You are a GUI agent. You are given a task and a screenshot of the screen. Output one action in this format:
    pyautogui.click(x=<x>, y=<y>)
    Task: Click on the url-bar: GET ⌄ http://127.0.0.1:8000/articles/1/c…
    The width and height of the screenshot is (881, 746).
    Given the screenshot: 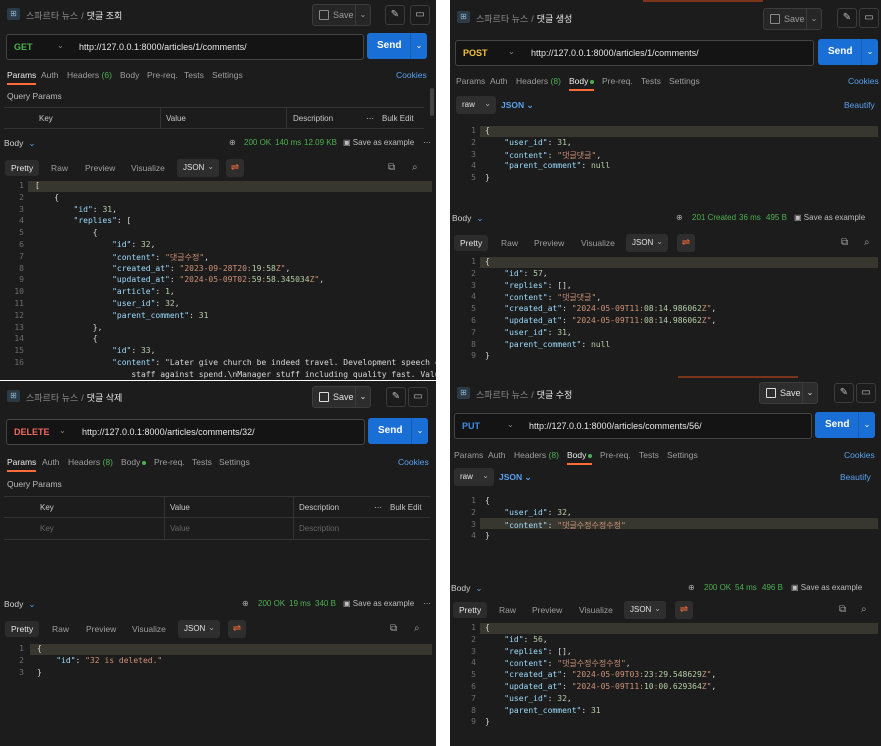 What is the action you would take?
    pyautogui.click(x=185, y=47)
    